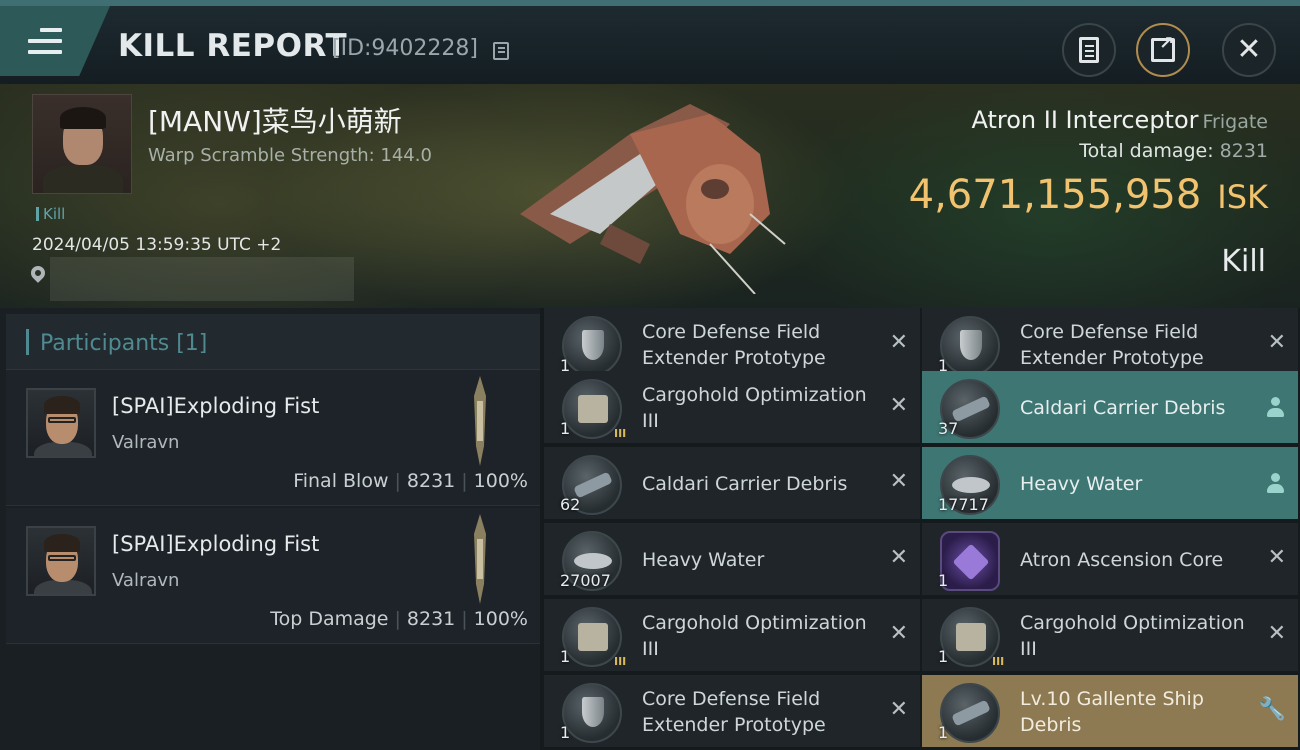 This screenshot has width=1300, height=750. I want to click on item-slot: 17717 Heavy Water, so click(1110, 484).